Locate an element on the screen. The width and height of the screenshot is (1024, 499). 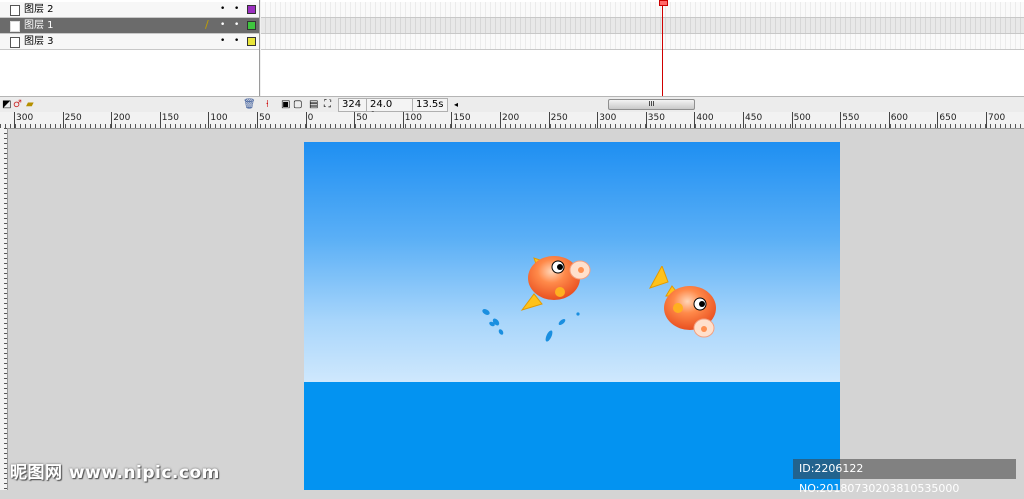
layer-name: 图层 2 is located at coordinates (39, 9).